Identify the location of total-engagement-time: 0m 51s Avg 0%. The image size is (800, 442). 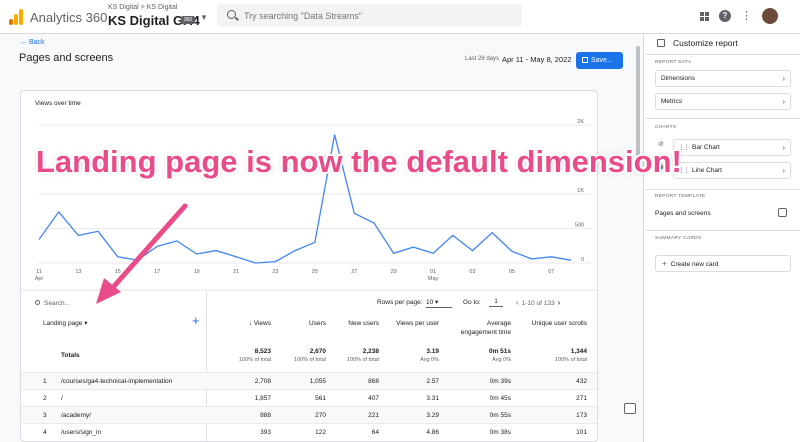
(499, 355).